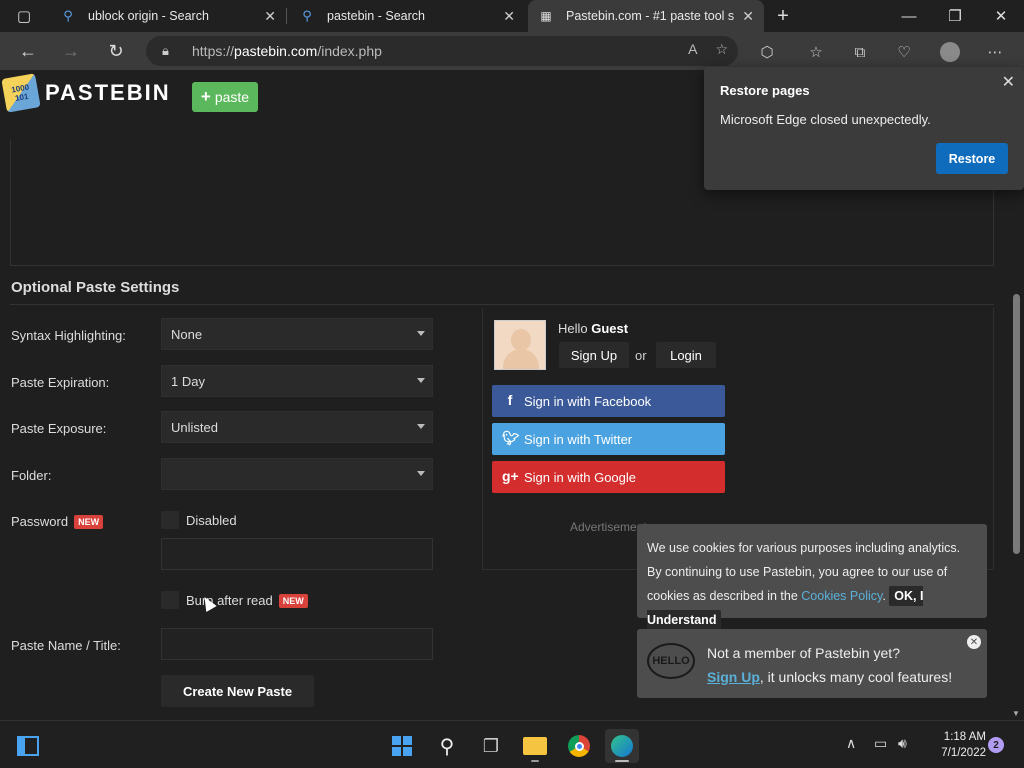 The width and height of the screenshot is (1024, 768). What do you see at coordinates (297, 554) in the screenshot?
I see `password-input` at bounding box center [297, 554].